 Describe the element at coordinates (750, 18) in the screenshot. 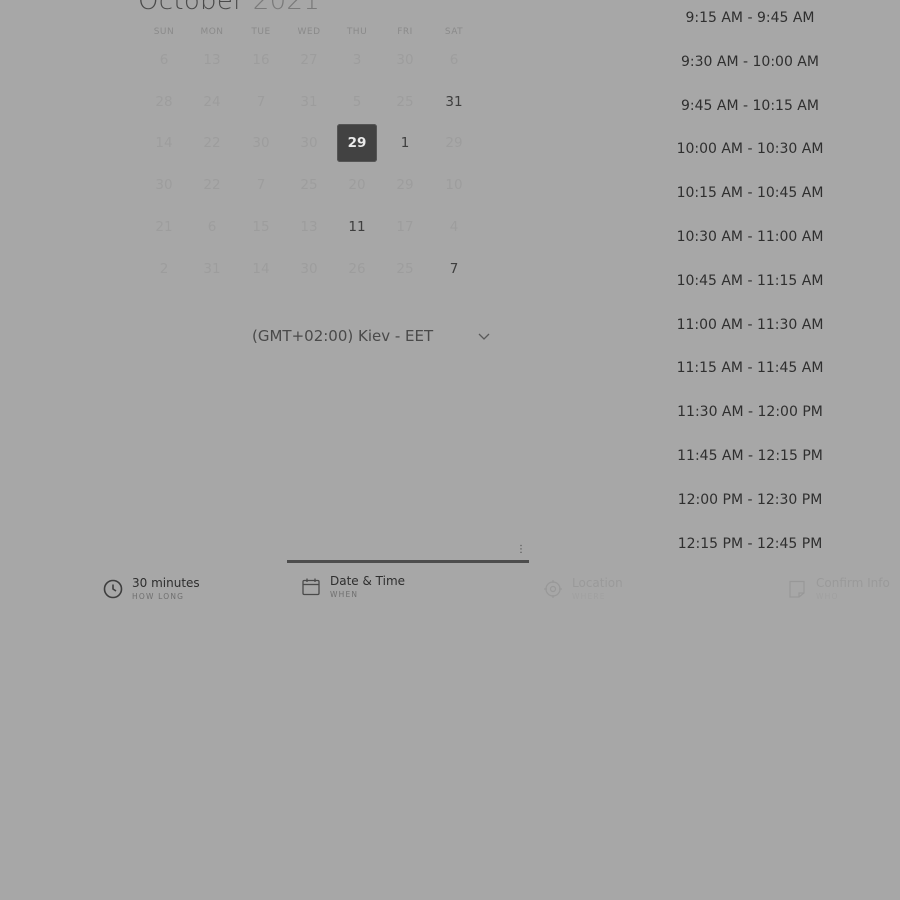

I see `time-slot-button: 9:15 AM - 9:45 AM` at that location.